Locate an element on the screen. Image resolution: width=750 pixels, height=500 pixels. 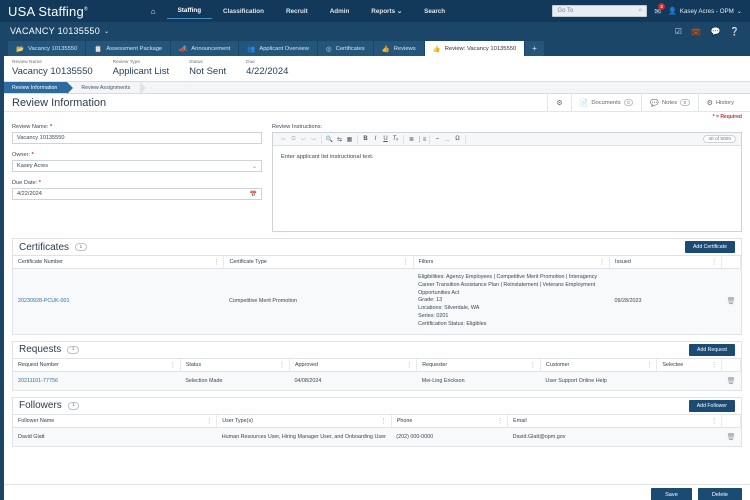
col-approved: Approved ⋮ is located at coordinates (353, 365).